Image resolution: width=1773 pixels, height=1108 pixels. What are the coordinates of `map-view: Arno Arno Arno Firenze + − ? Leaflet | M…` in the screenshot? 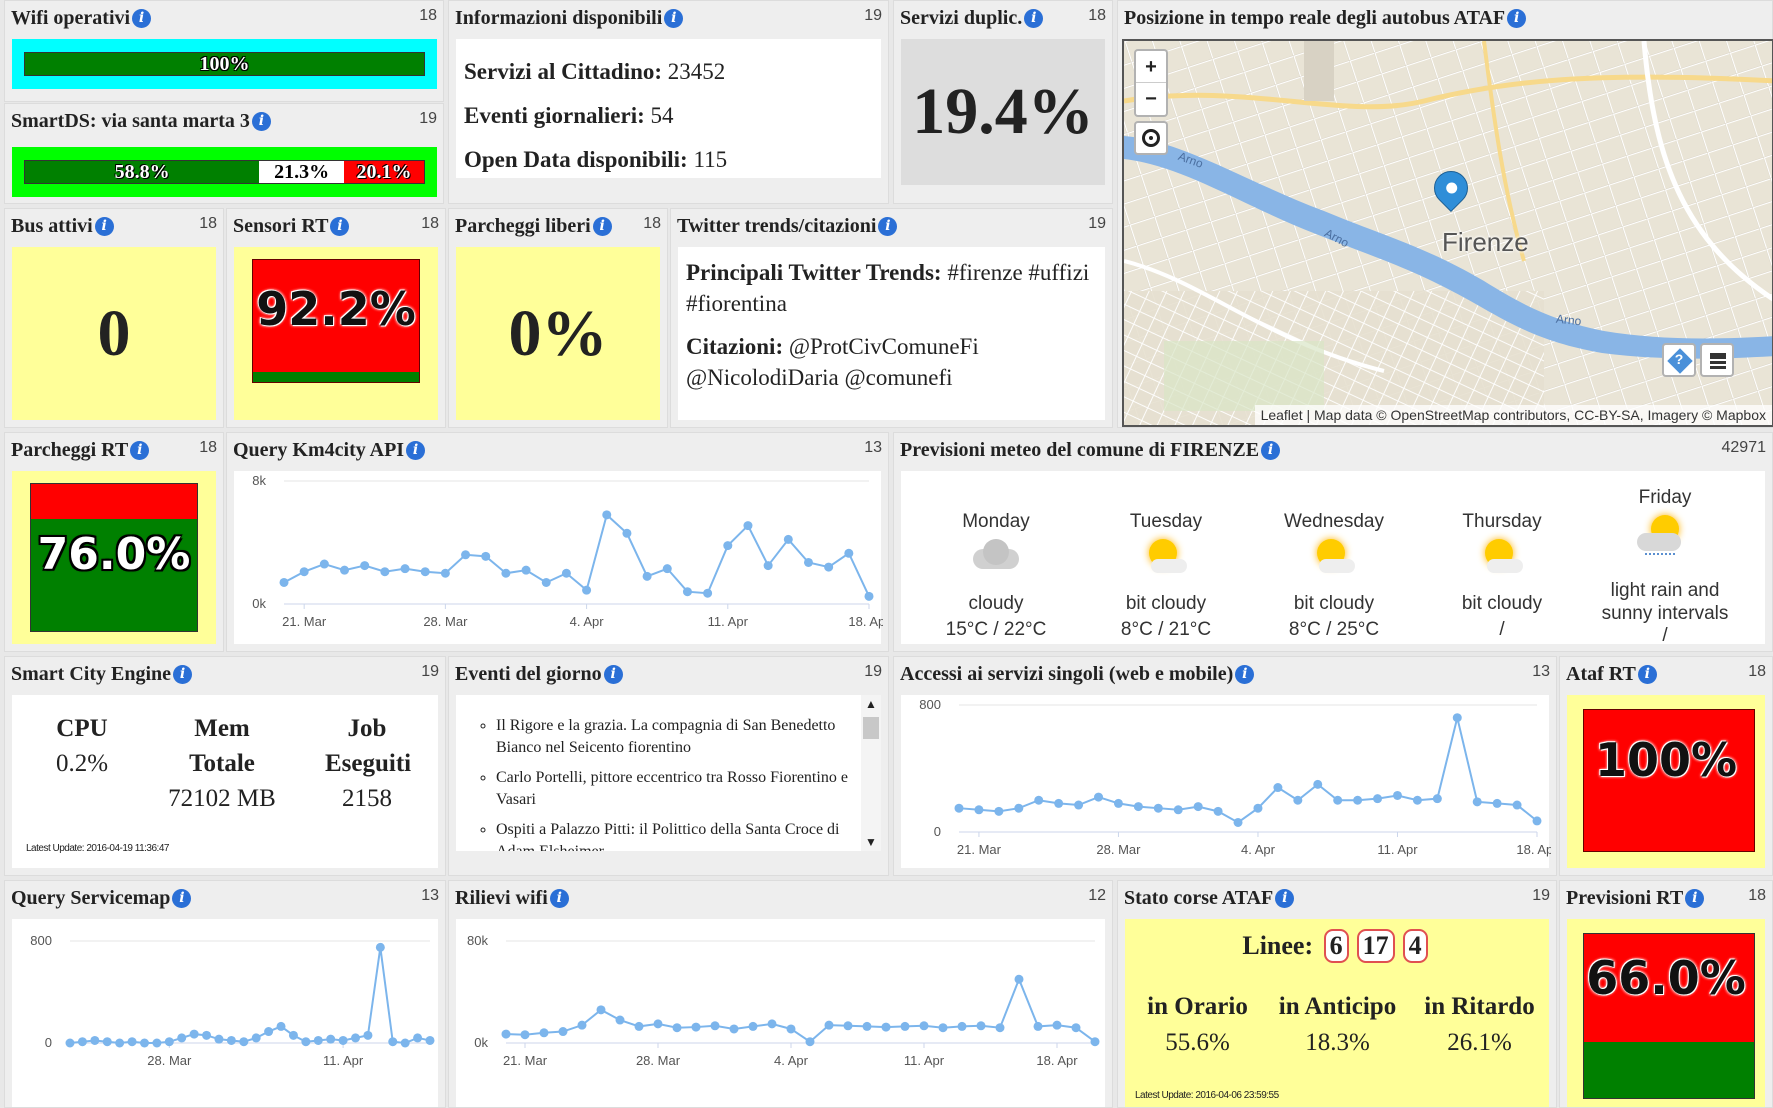 It's located at (1447, 233).